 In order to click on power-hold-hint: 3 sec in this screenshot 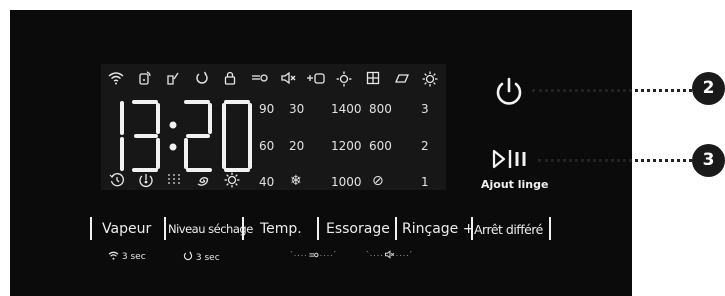, I will do `click(201, 257)`.